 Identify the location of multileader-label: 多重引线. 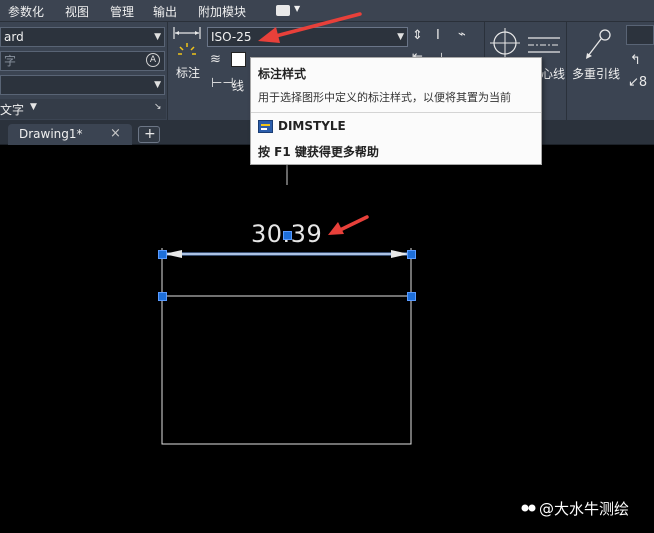
(596, 74).